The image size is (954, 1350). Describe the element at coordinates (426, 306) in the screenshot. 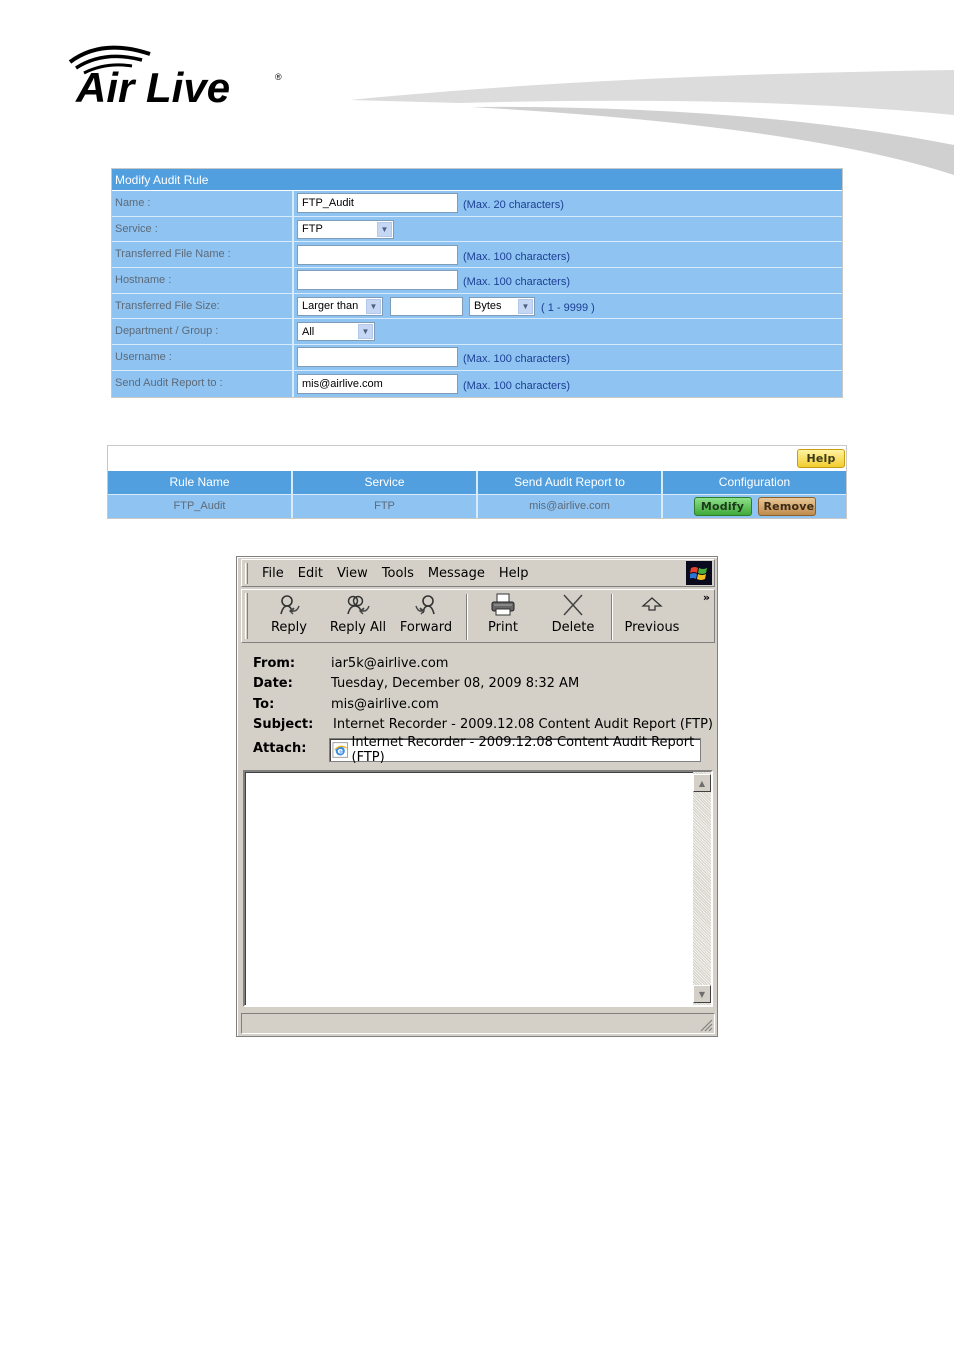

I see `file-size-input` at that location.